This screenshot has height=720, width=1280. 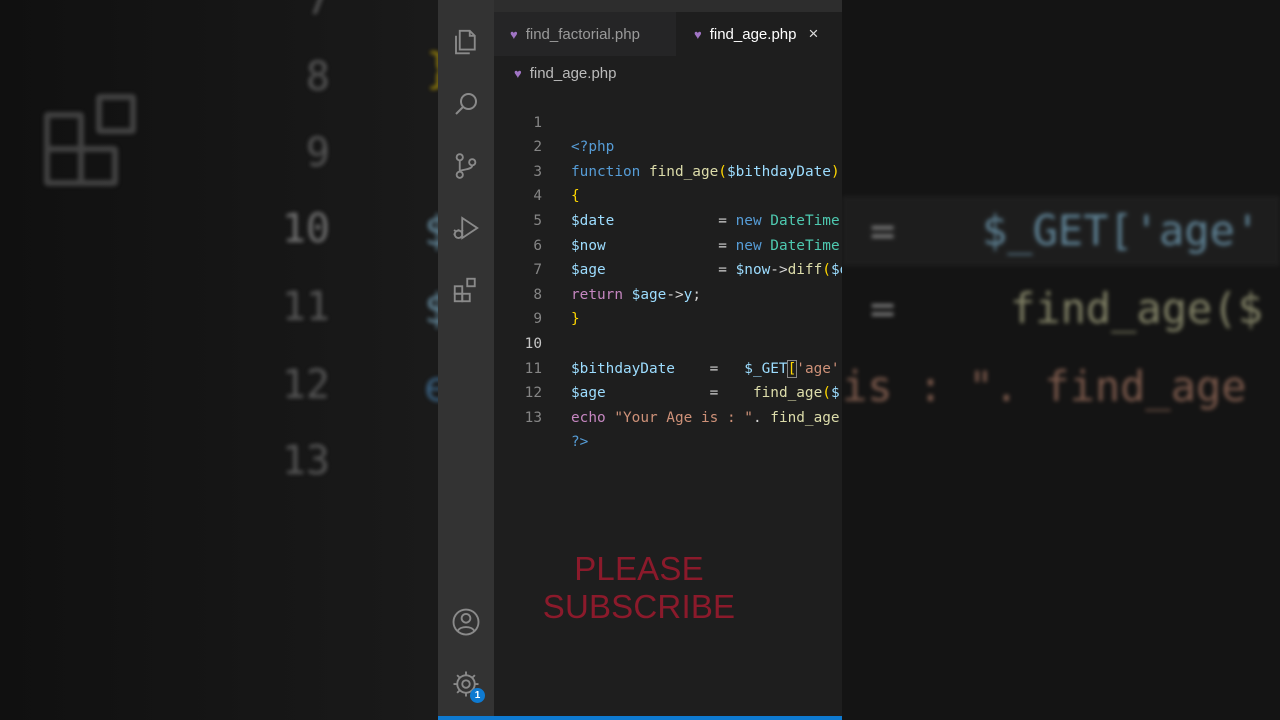 I want to click on tab-find-factorial: ♥ find_factorial.php, so click(x=592, y=34).